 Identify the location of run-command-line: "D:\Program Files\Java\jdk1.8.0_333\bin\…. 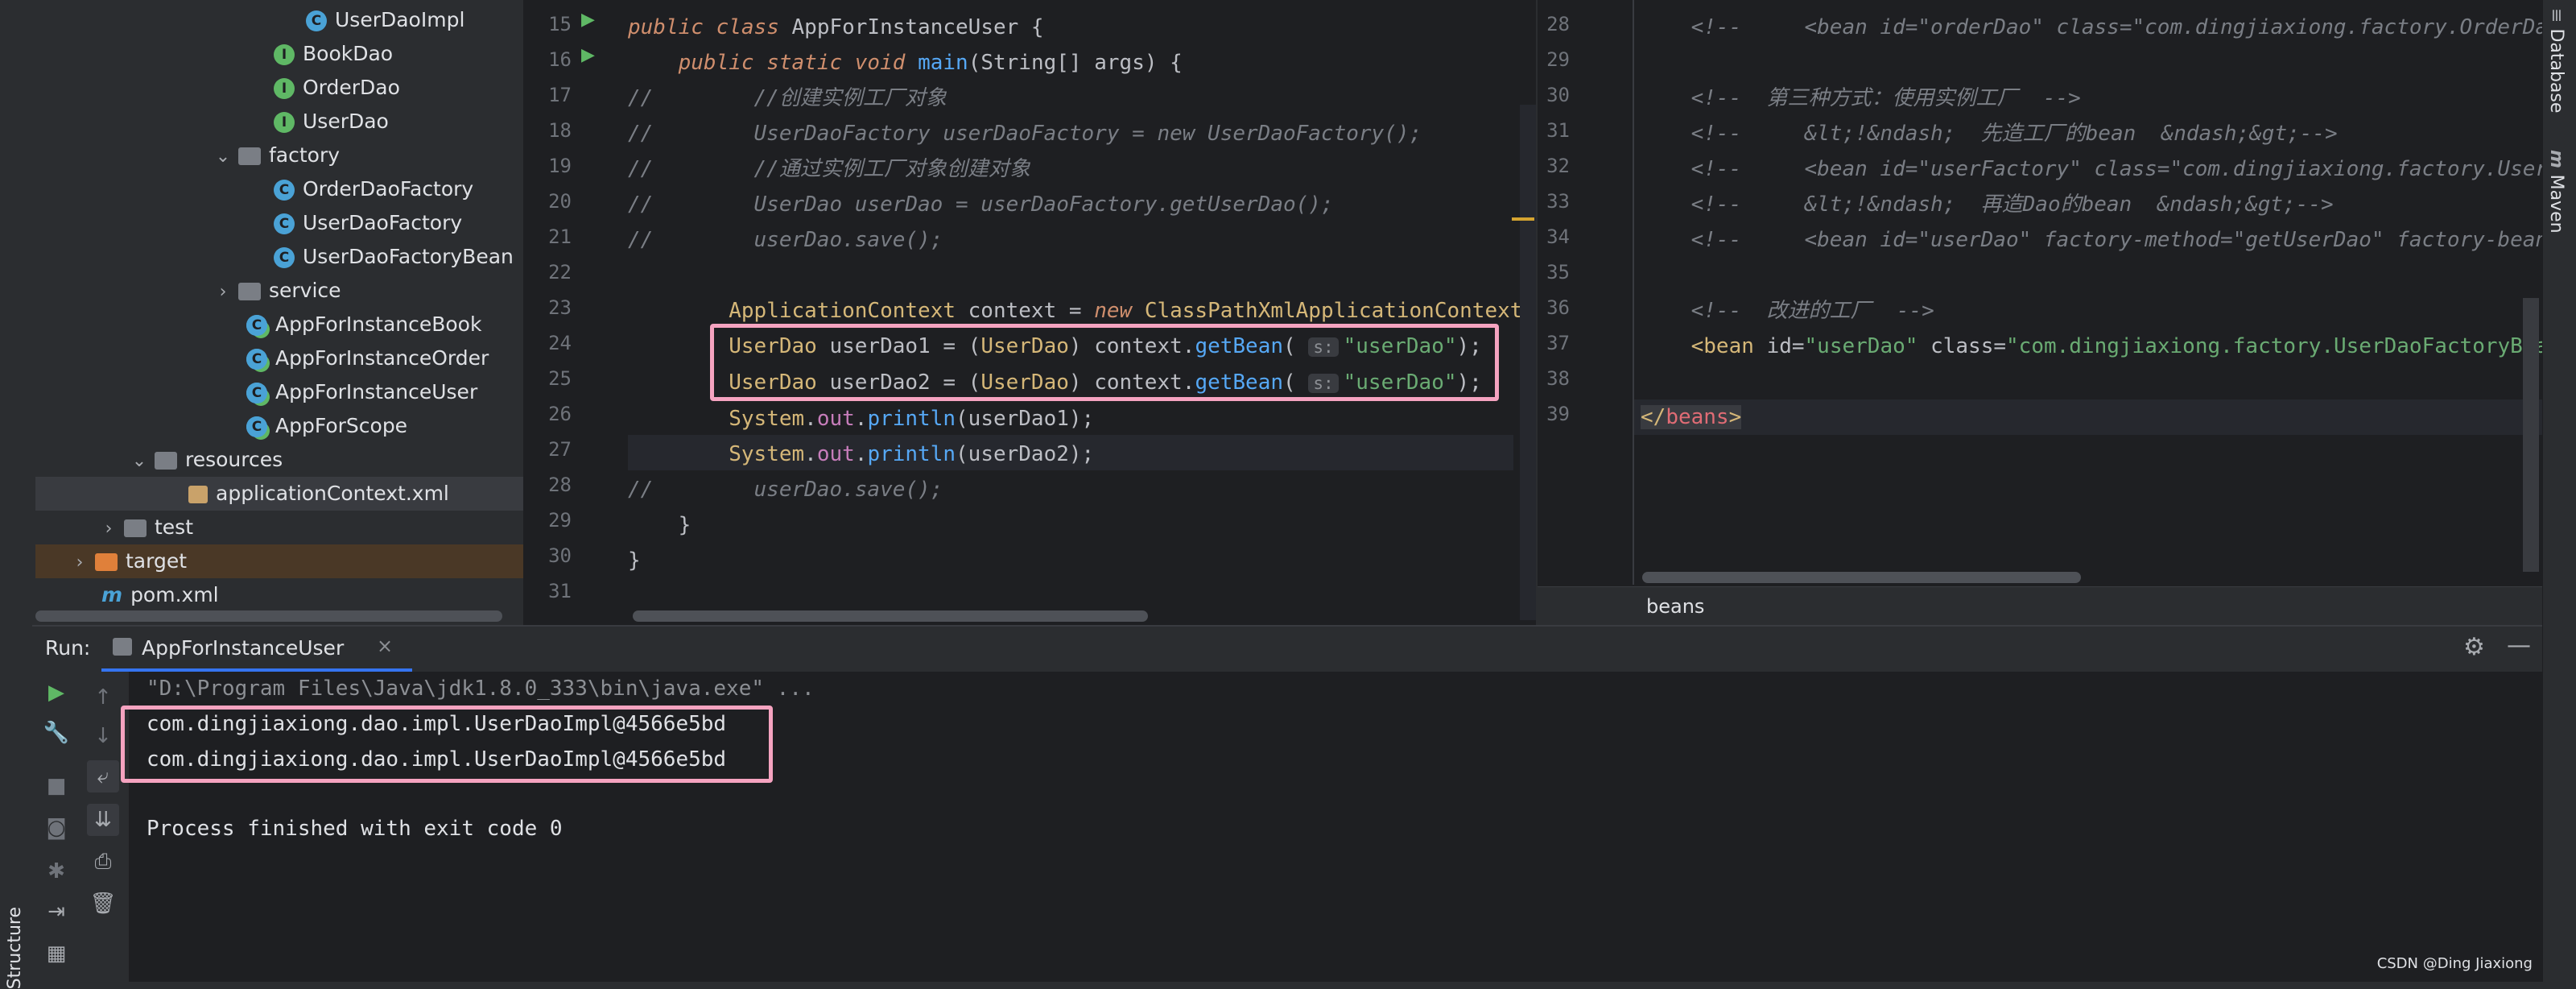
(481, 689).